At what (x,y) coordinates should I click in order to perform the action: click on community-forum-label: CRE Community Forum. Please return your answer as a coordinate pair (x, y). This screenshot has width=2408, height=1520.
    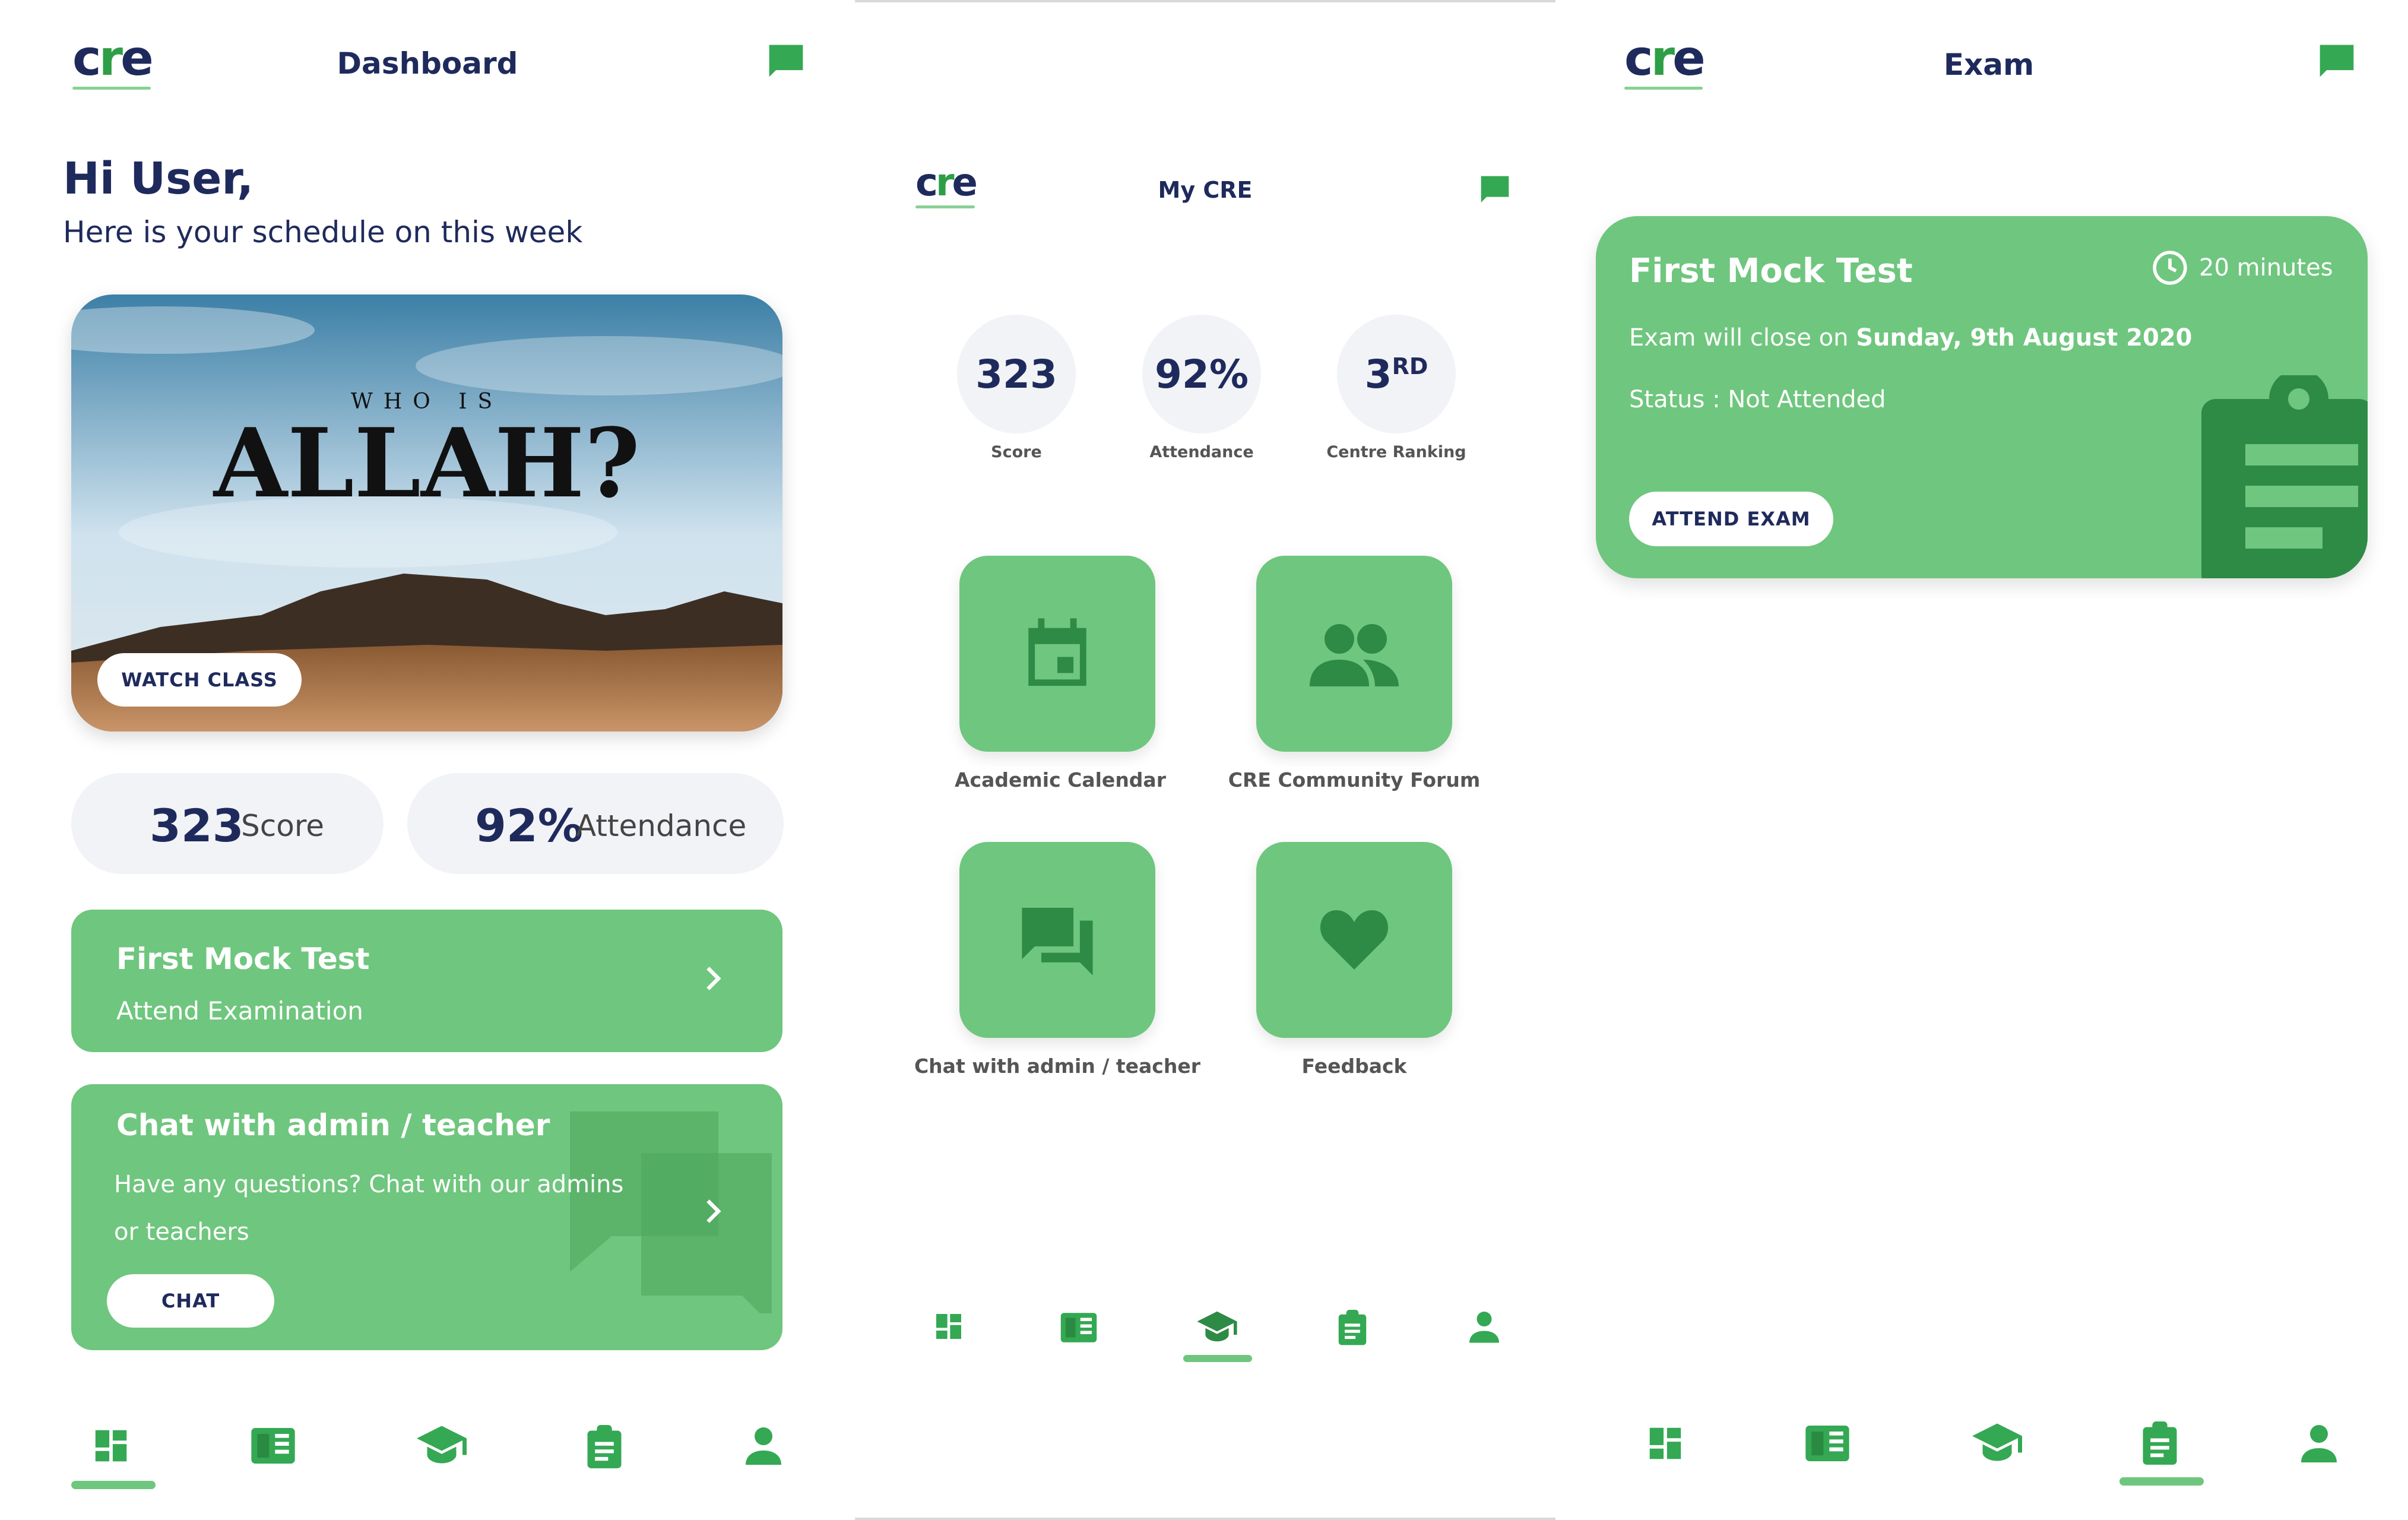
    Looking at the image, I should click on (1354, 779).